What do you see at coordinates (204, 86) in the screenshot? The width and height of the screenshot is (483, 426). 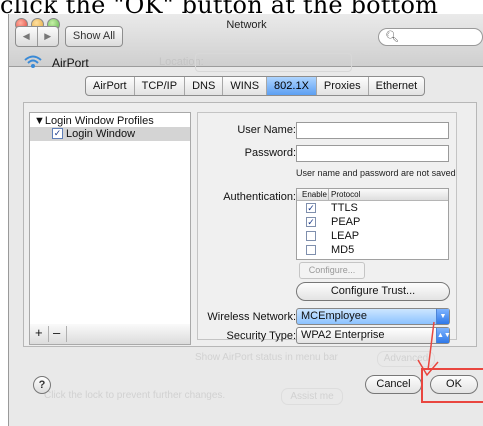 I see `tab-dns: DNS` at bounding box center [204, 86].